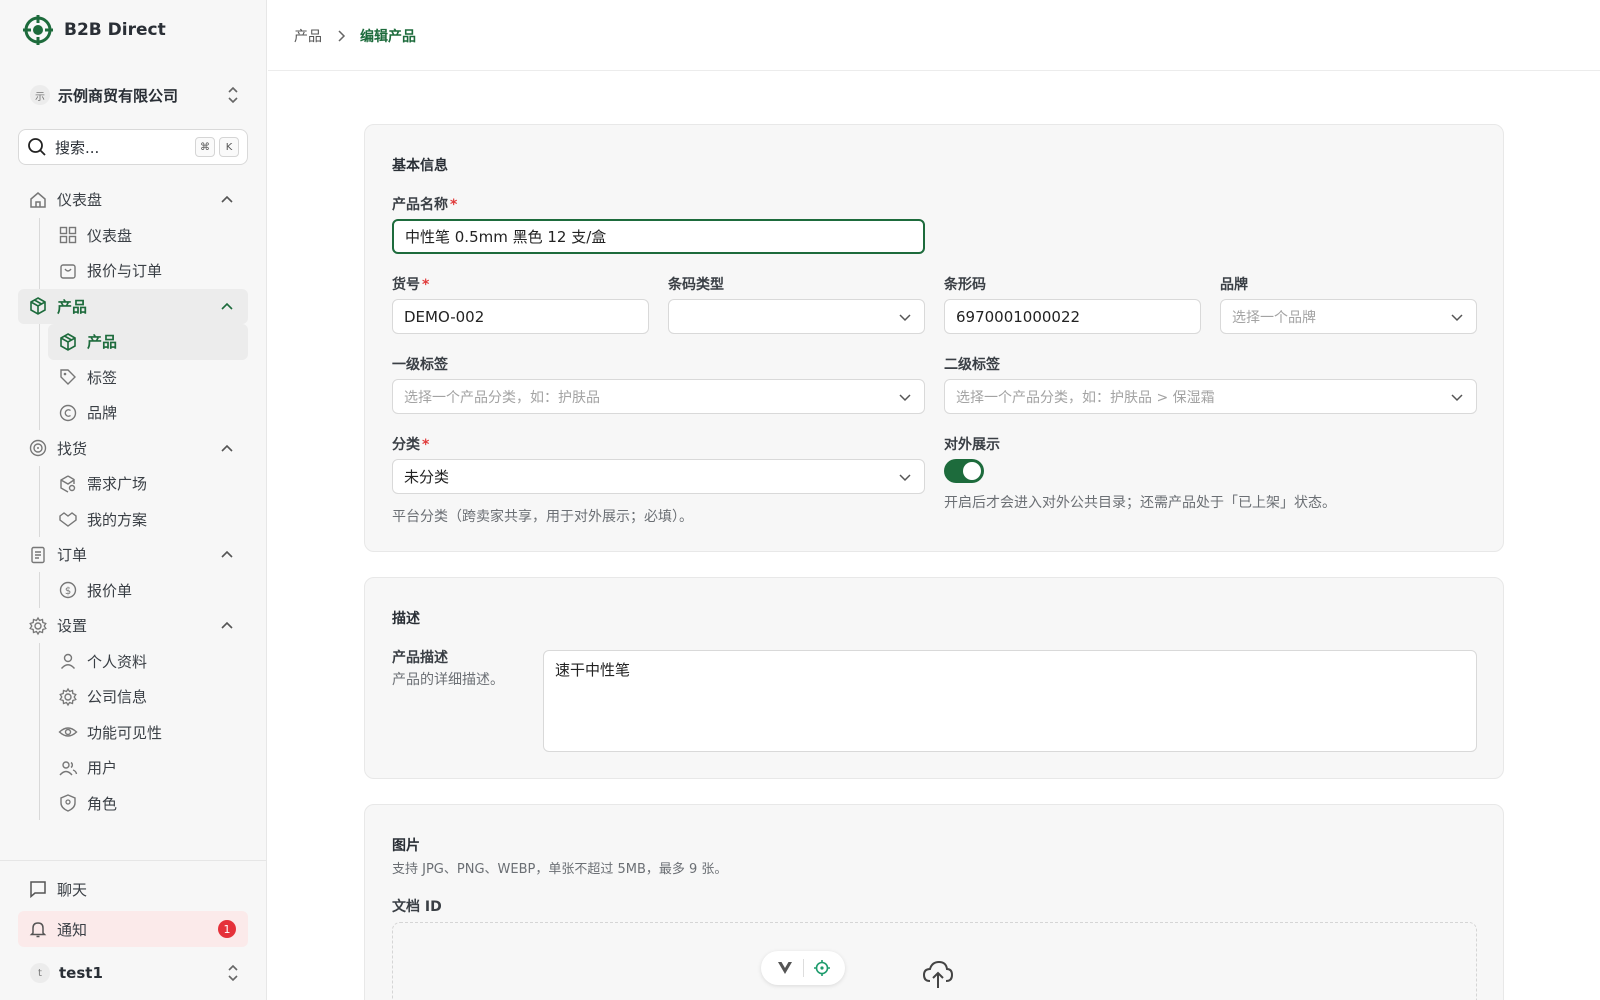  What do you see at coordinates (133, 626) in the screenshot?
I see `sidebar-group-settings: 设置` at bounding box center [133, 626].